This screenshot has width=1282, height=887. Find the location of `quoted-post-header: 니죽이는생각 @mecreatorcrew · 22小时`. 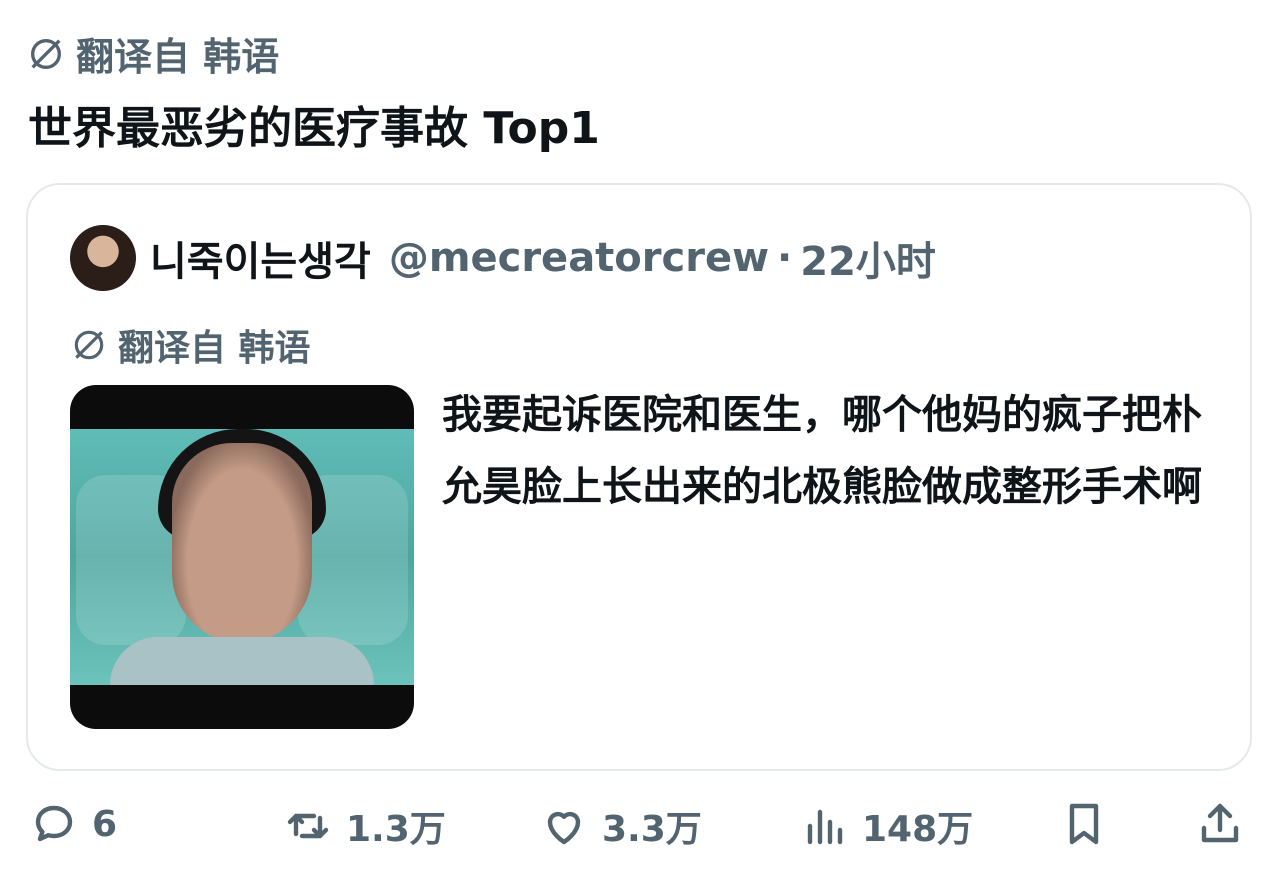

quoted-post-header: 니죽이는생각 @mecreatorcrew · 22小时 is located at coordinates (503, 258).